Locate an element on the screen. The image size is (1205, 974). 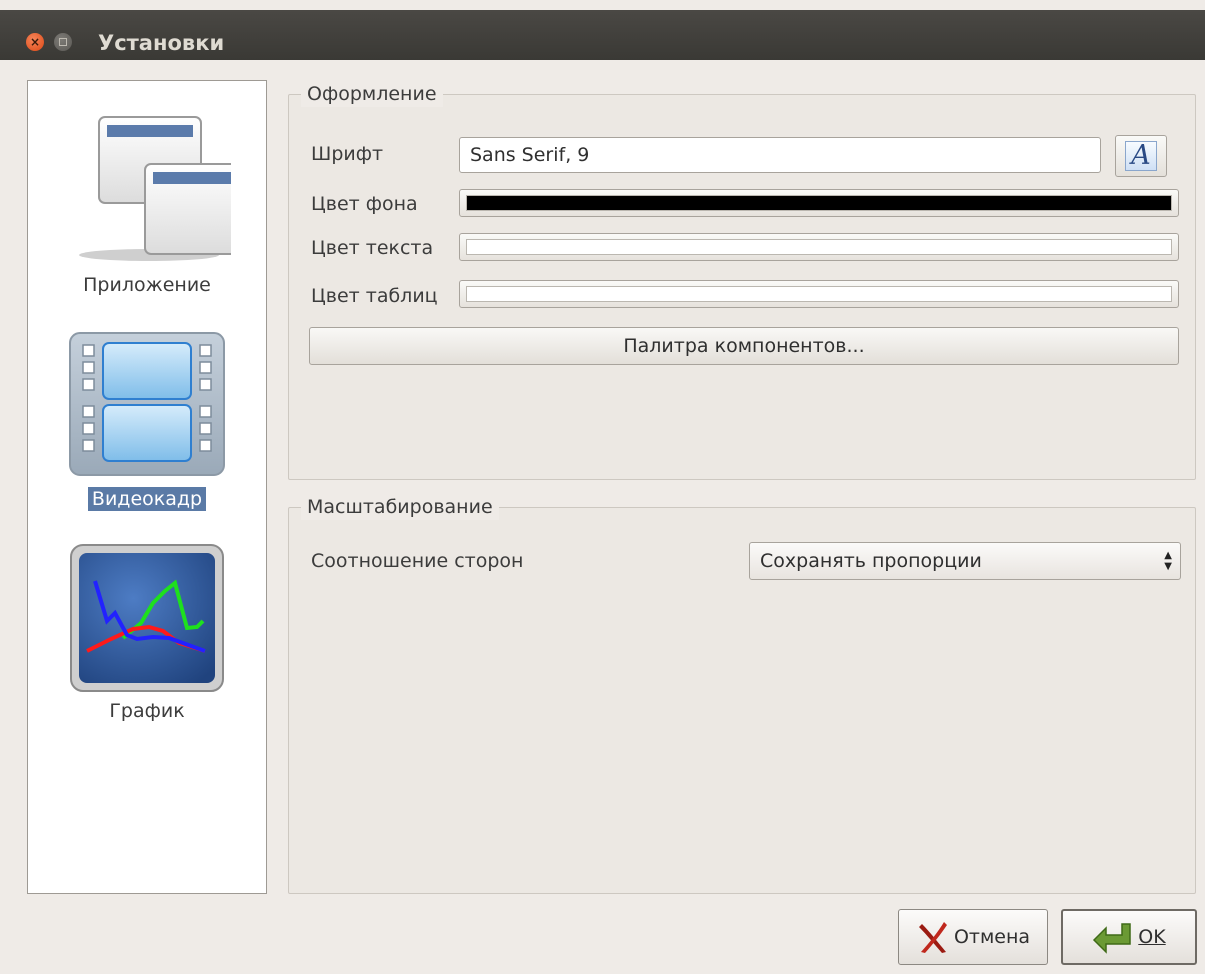
aspect-ratio-select: Сохранять пропорции ▲ ▼ is located at coordinates (965, 561).